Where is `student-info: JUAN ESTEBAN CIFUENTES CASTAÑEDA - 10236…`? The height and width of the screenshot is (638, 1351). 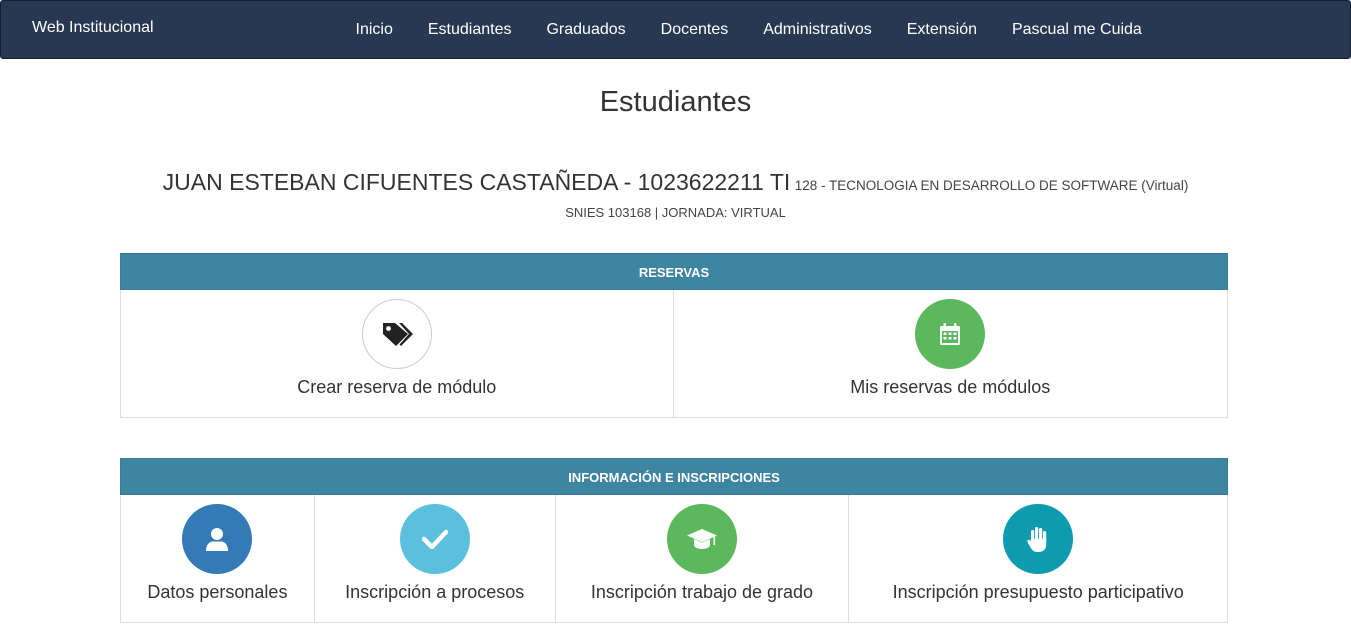
student-info: JUAN ESTEBAN CIFUENTES CASTAÑEDA - 10236… is located at coordinates (675, 182).